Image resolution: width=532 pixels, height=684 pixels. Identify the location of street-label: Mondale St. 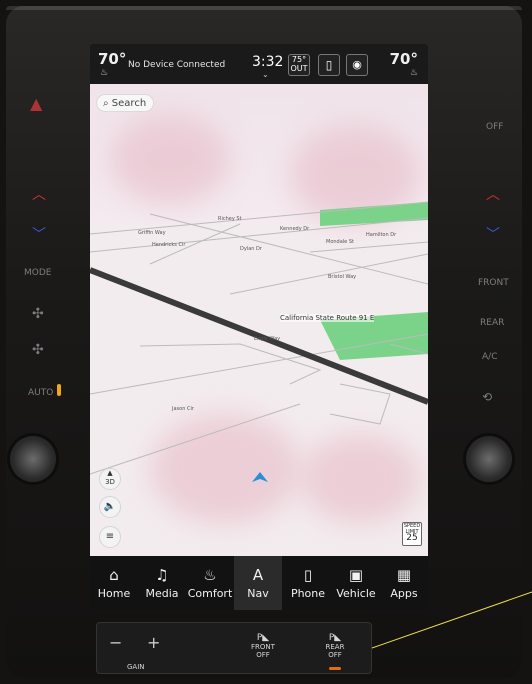
(340, 242).